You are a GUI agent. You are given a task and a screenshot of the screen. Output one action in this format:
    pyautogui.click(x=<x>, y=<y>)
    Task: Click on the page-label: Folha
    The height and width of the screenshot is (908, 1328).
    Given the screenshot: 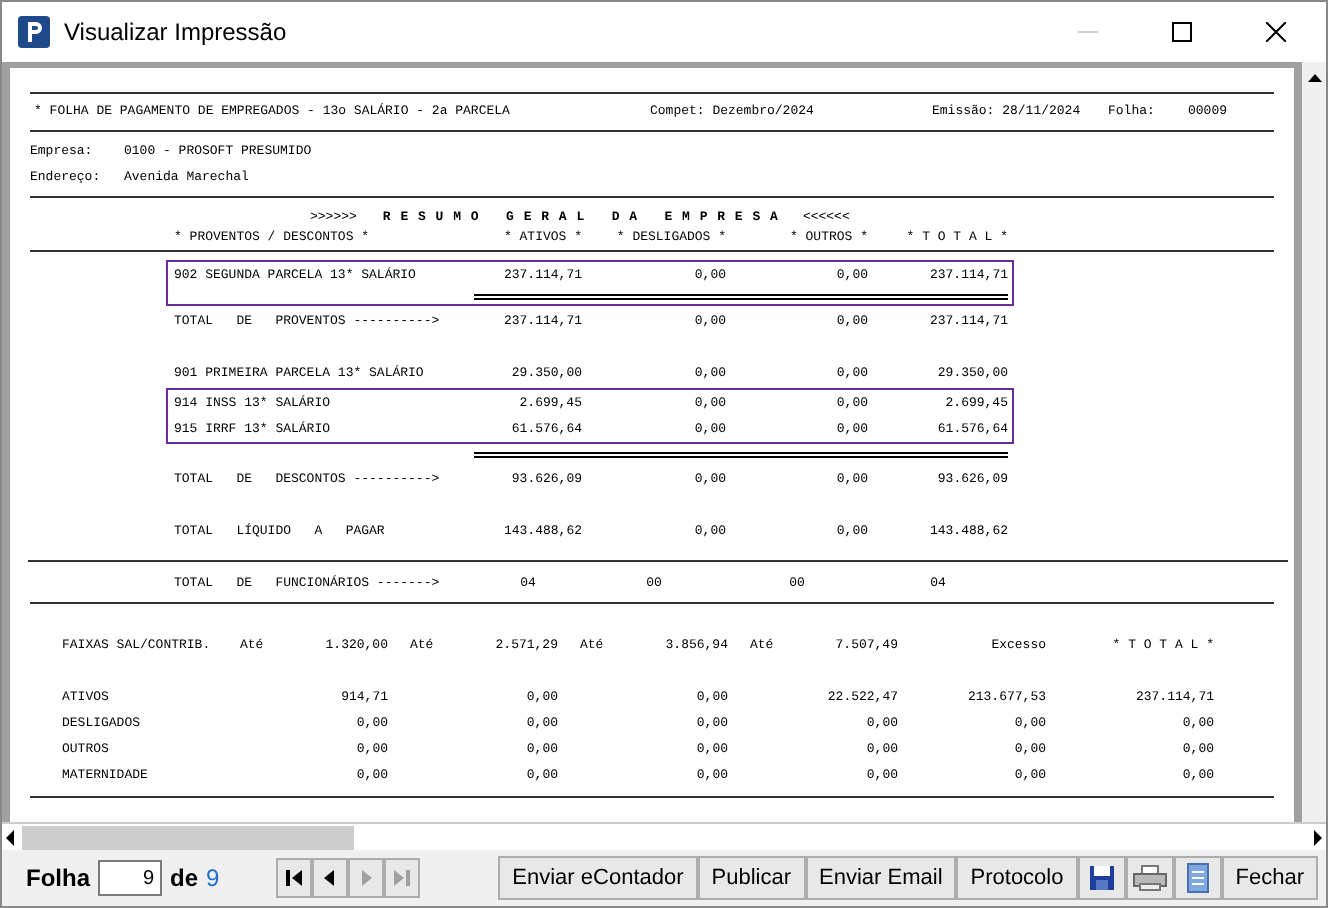 What is the action you would take?
    pyautogui.click(x=58, y=879)
    